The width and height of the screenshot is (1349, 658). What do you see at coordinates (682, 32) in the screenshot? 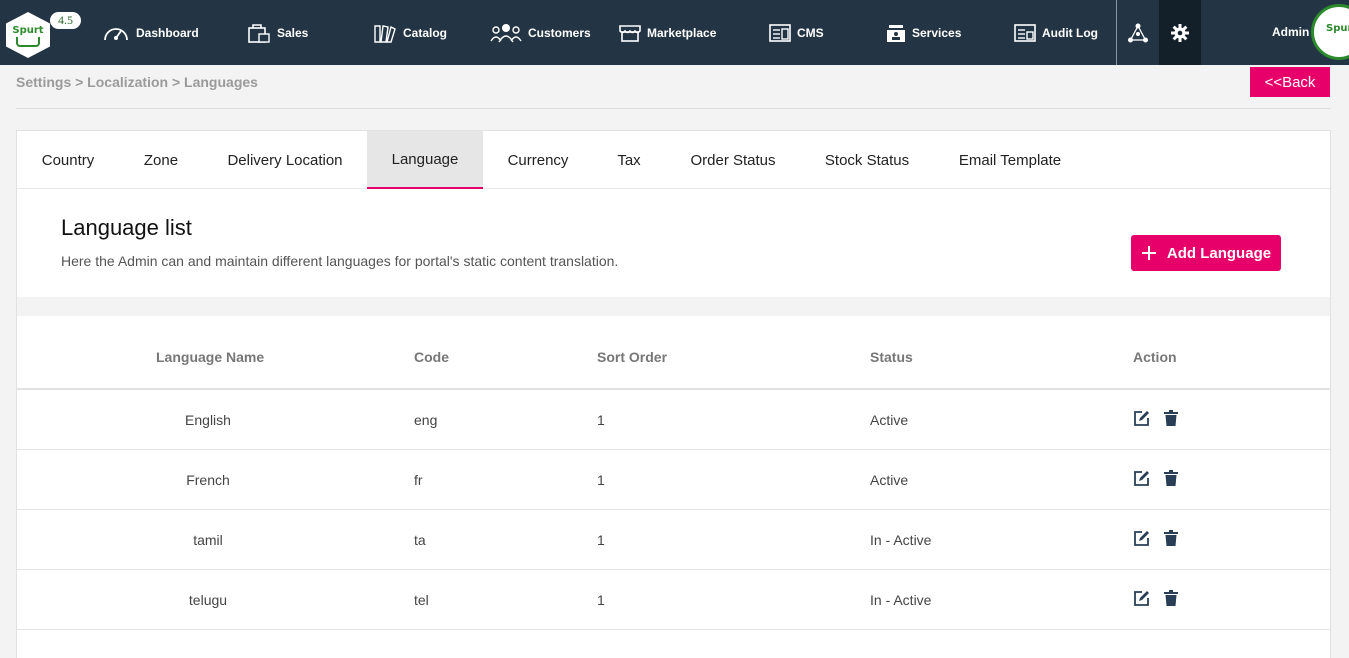
I see `nav-label: Marketplace` at bounding box center [682, 32].